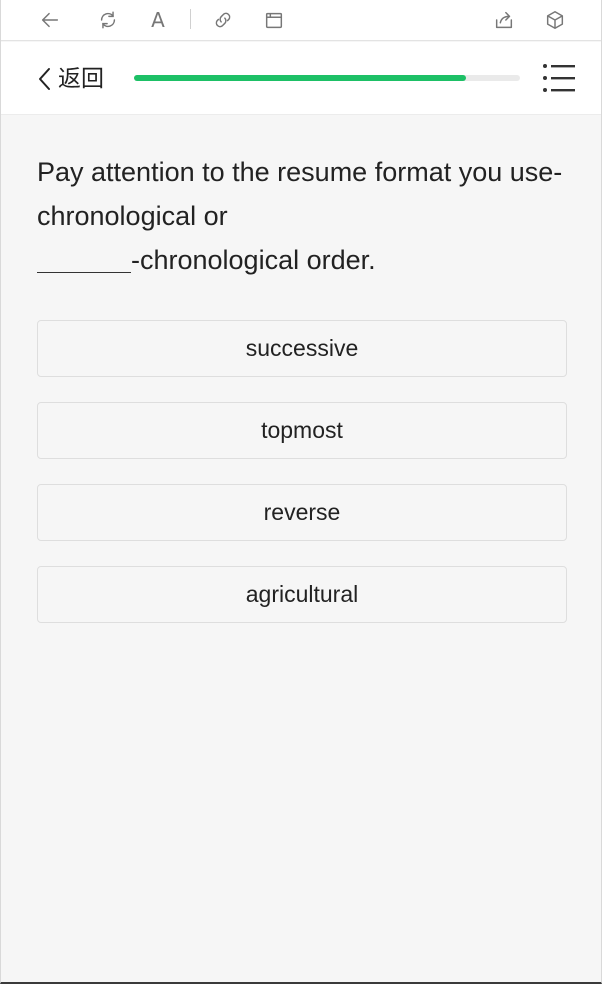  I want to click on option-button: agricultural, so click(302, 594).